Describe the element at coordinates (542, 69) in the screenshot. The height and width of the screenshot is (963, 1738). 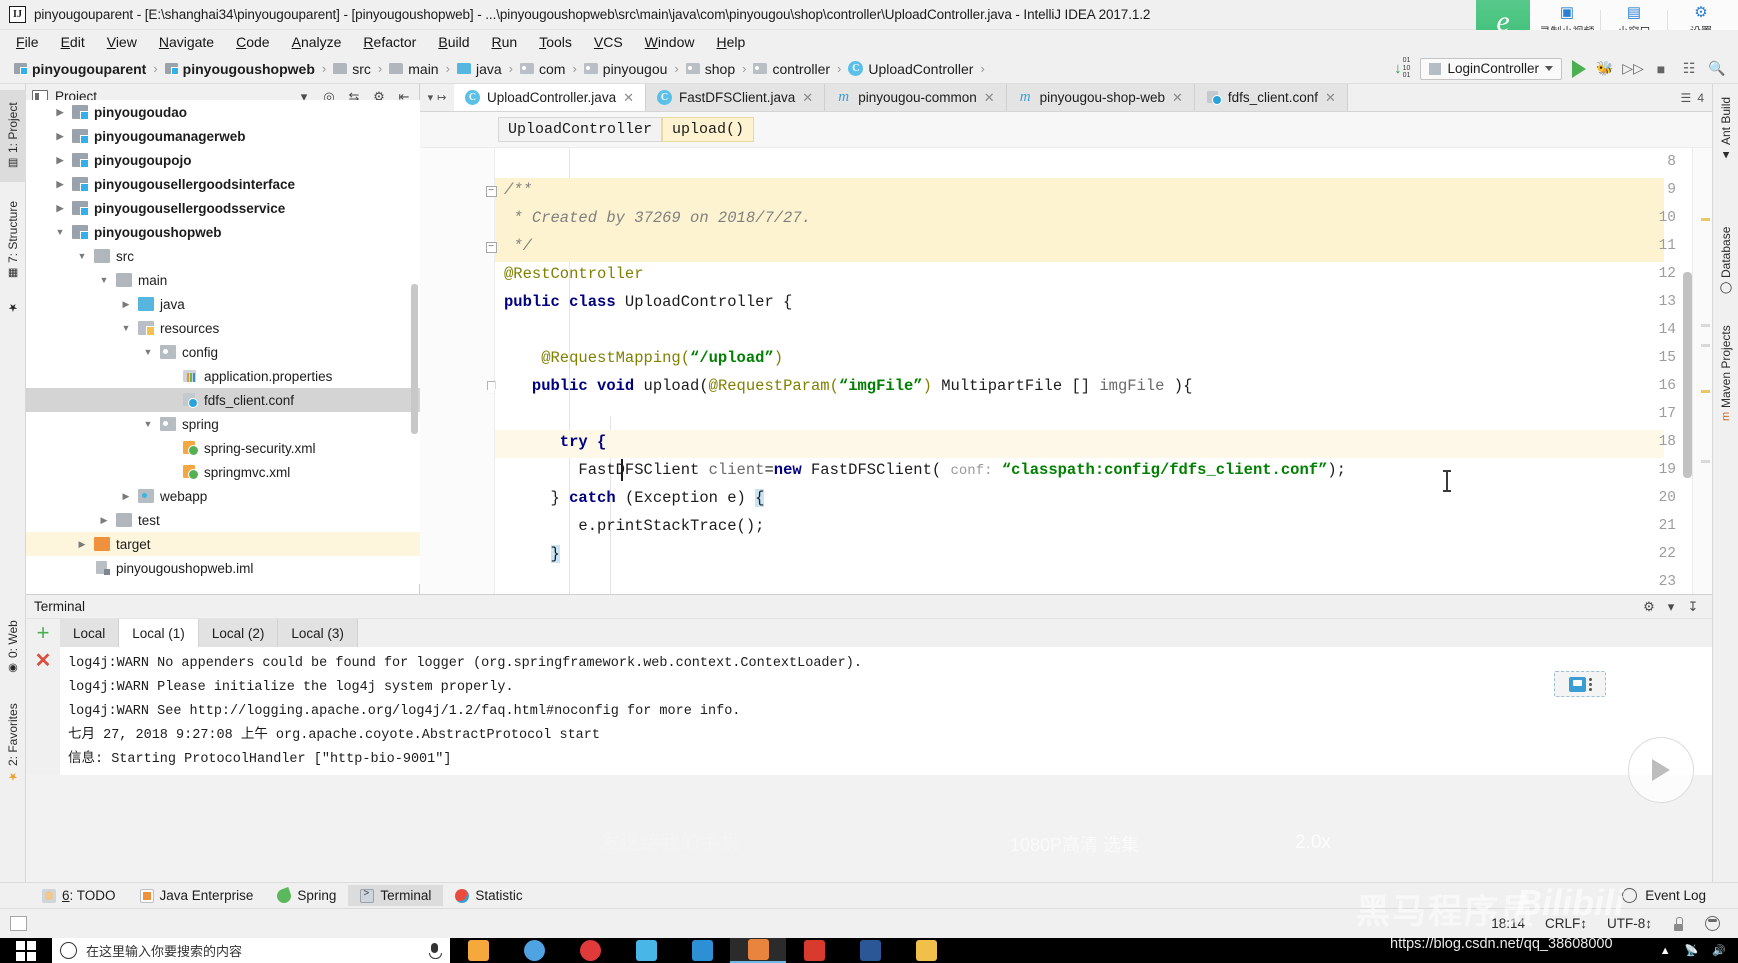
I see `breadcrumb-item-com: com` at that location.